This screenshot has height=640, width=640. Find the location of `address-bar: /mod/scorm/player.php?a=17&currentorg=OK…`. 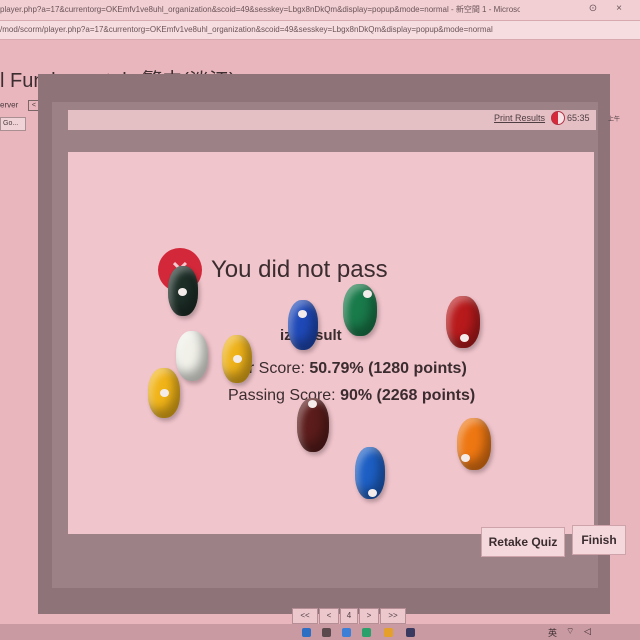

address-bar: /mod/scorm/player.php?a=17&currentorg=OK… is located at coordinates (320, 30).